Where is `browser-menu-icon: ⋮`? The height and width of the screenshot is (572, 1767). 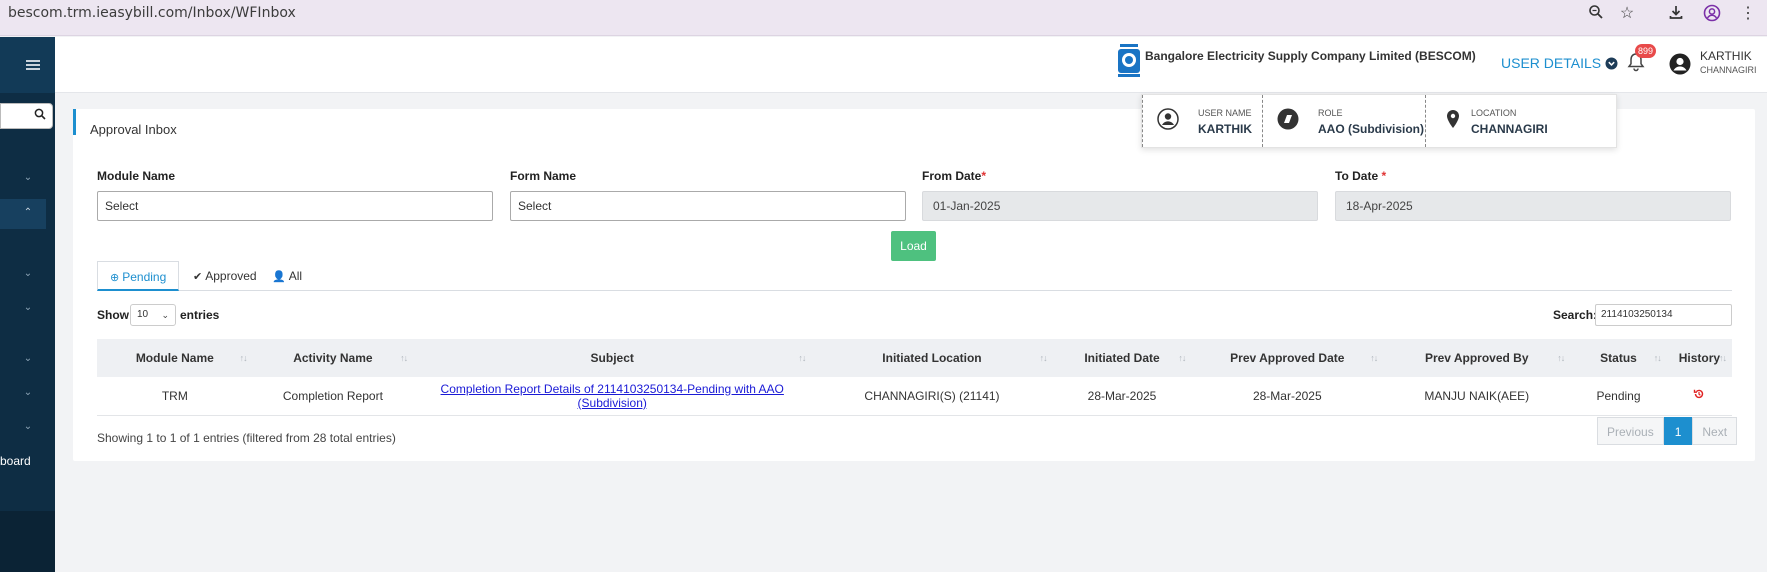
browser-menu-icon: ⋮ is located at coordinates (1748, 14).